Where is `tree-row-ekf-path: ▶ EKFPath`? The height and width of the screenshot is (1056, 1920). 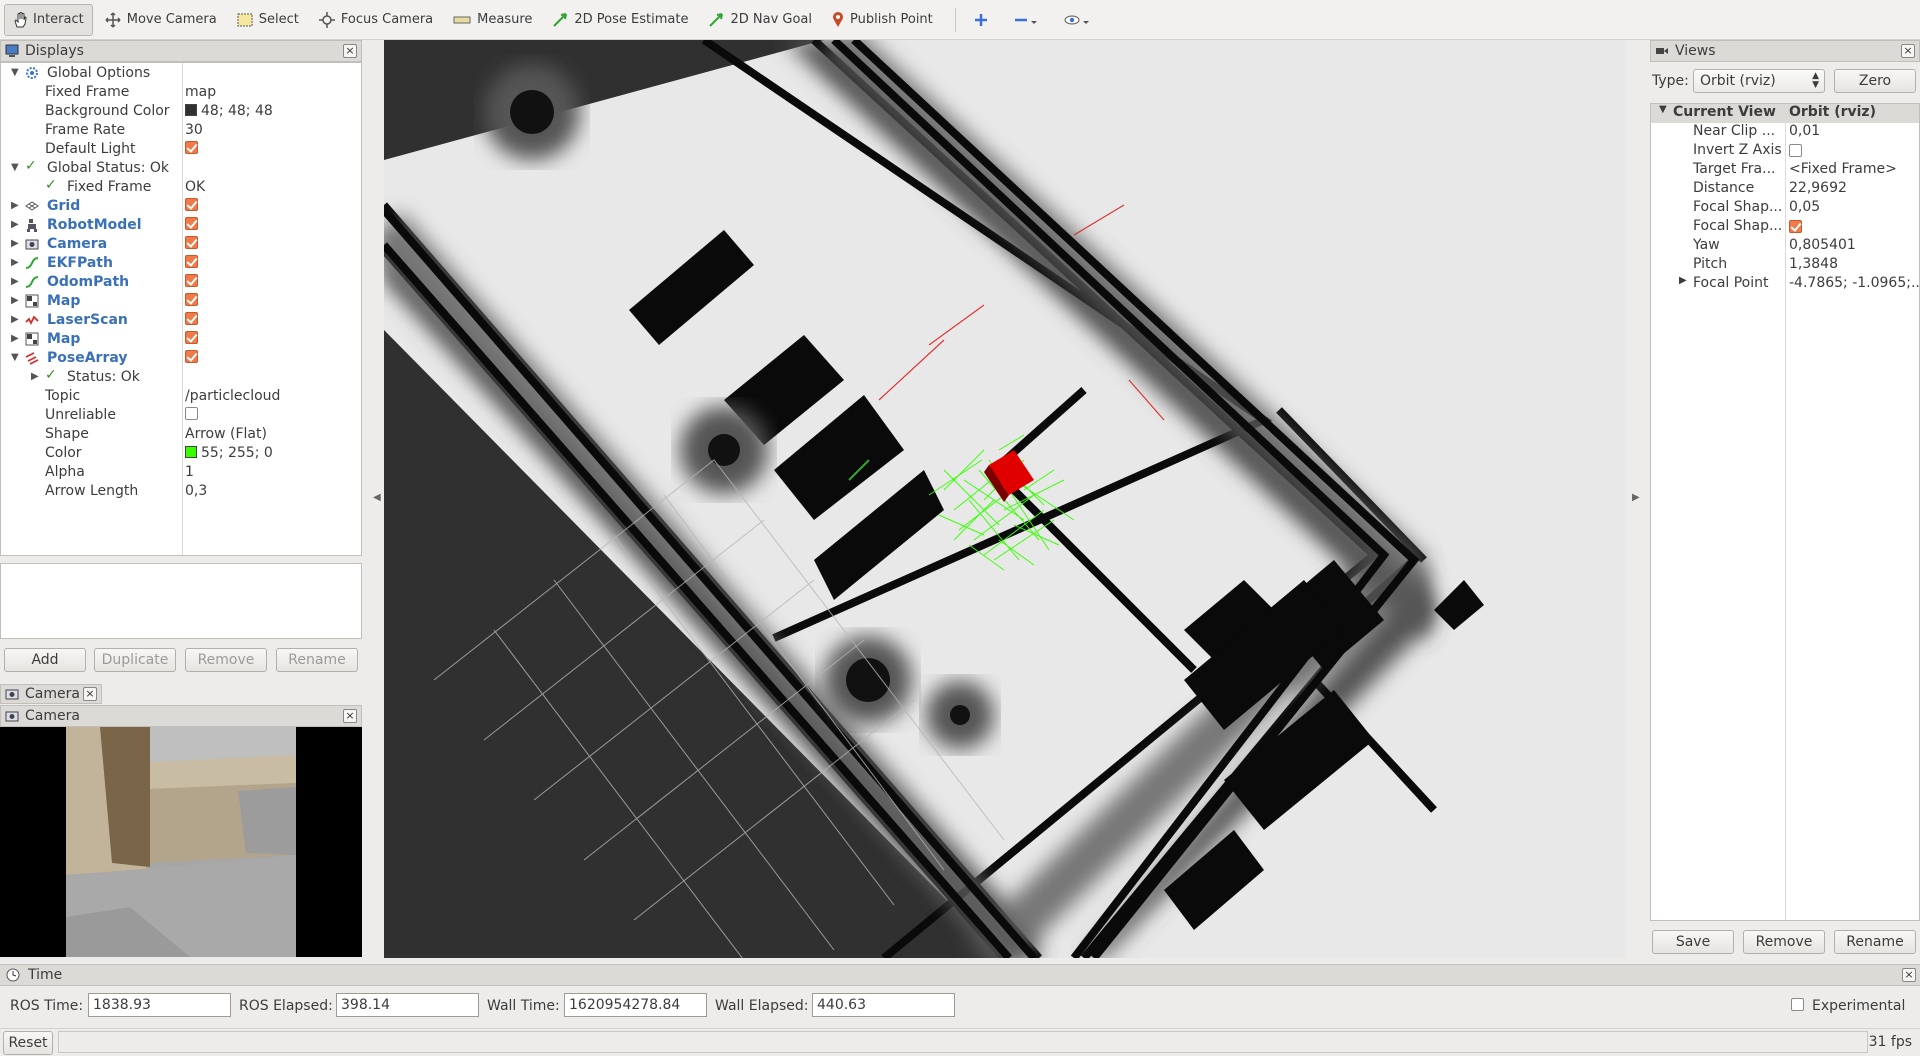
tree-row-ekf-path: ▶ EKFPath is located at coordinates (181, 262).